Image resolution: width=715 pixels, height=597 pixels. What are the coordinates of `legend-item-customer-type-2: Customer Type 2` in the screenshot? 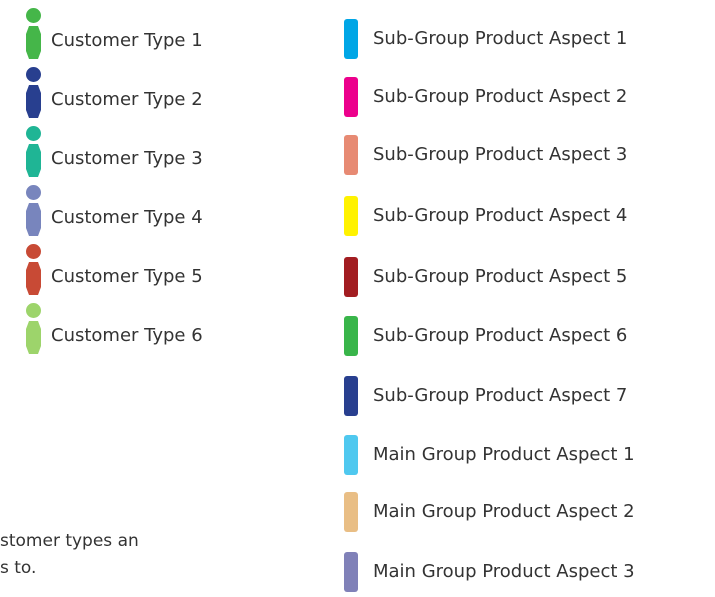 It's located at (152, 97).